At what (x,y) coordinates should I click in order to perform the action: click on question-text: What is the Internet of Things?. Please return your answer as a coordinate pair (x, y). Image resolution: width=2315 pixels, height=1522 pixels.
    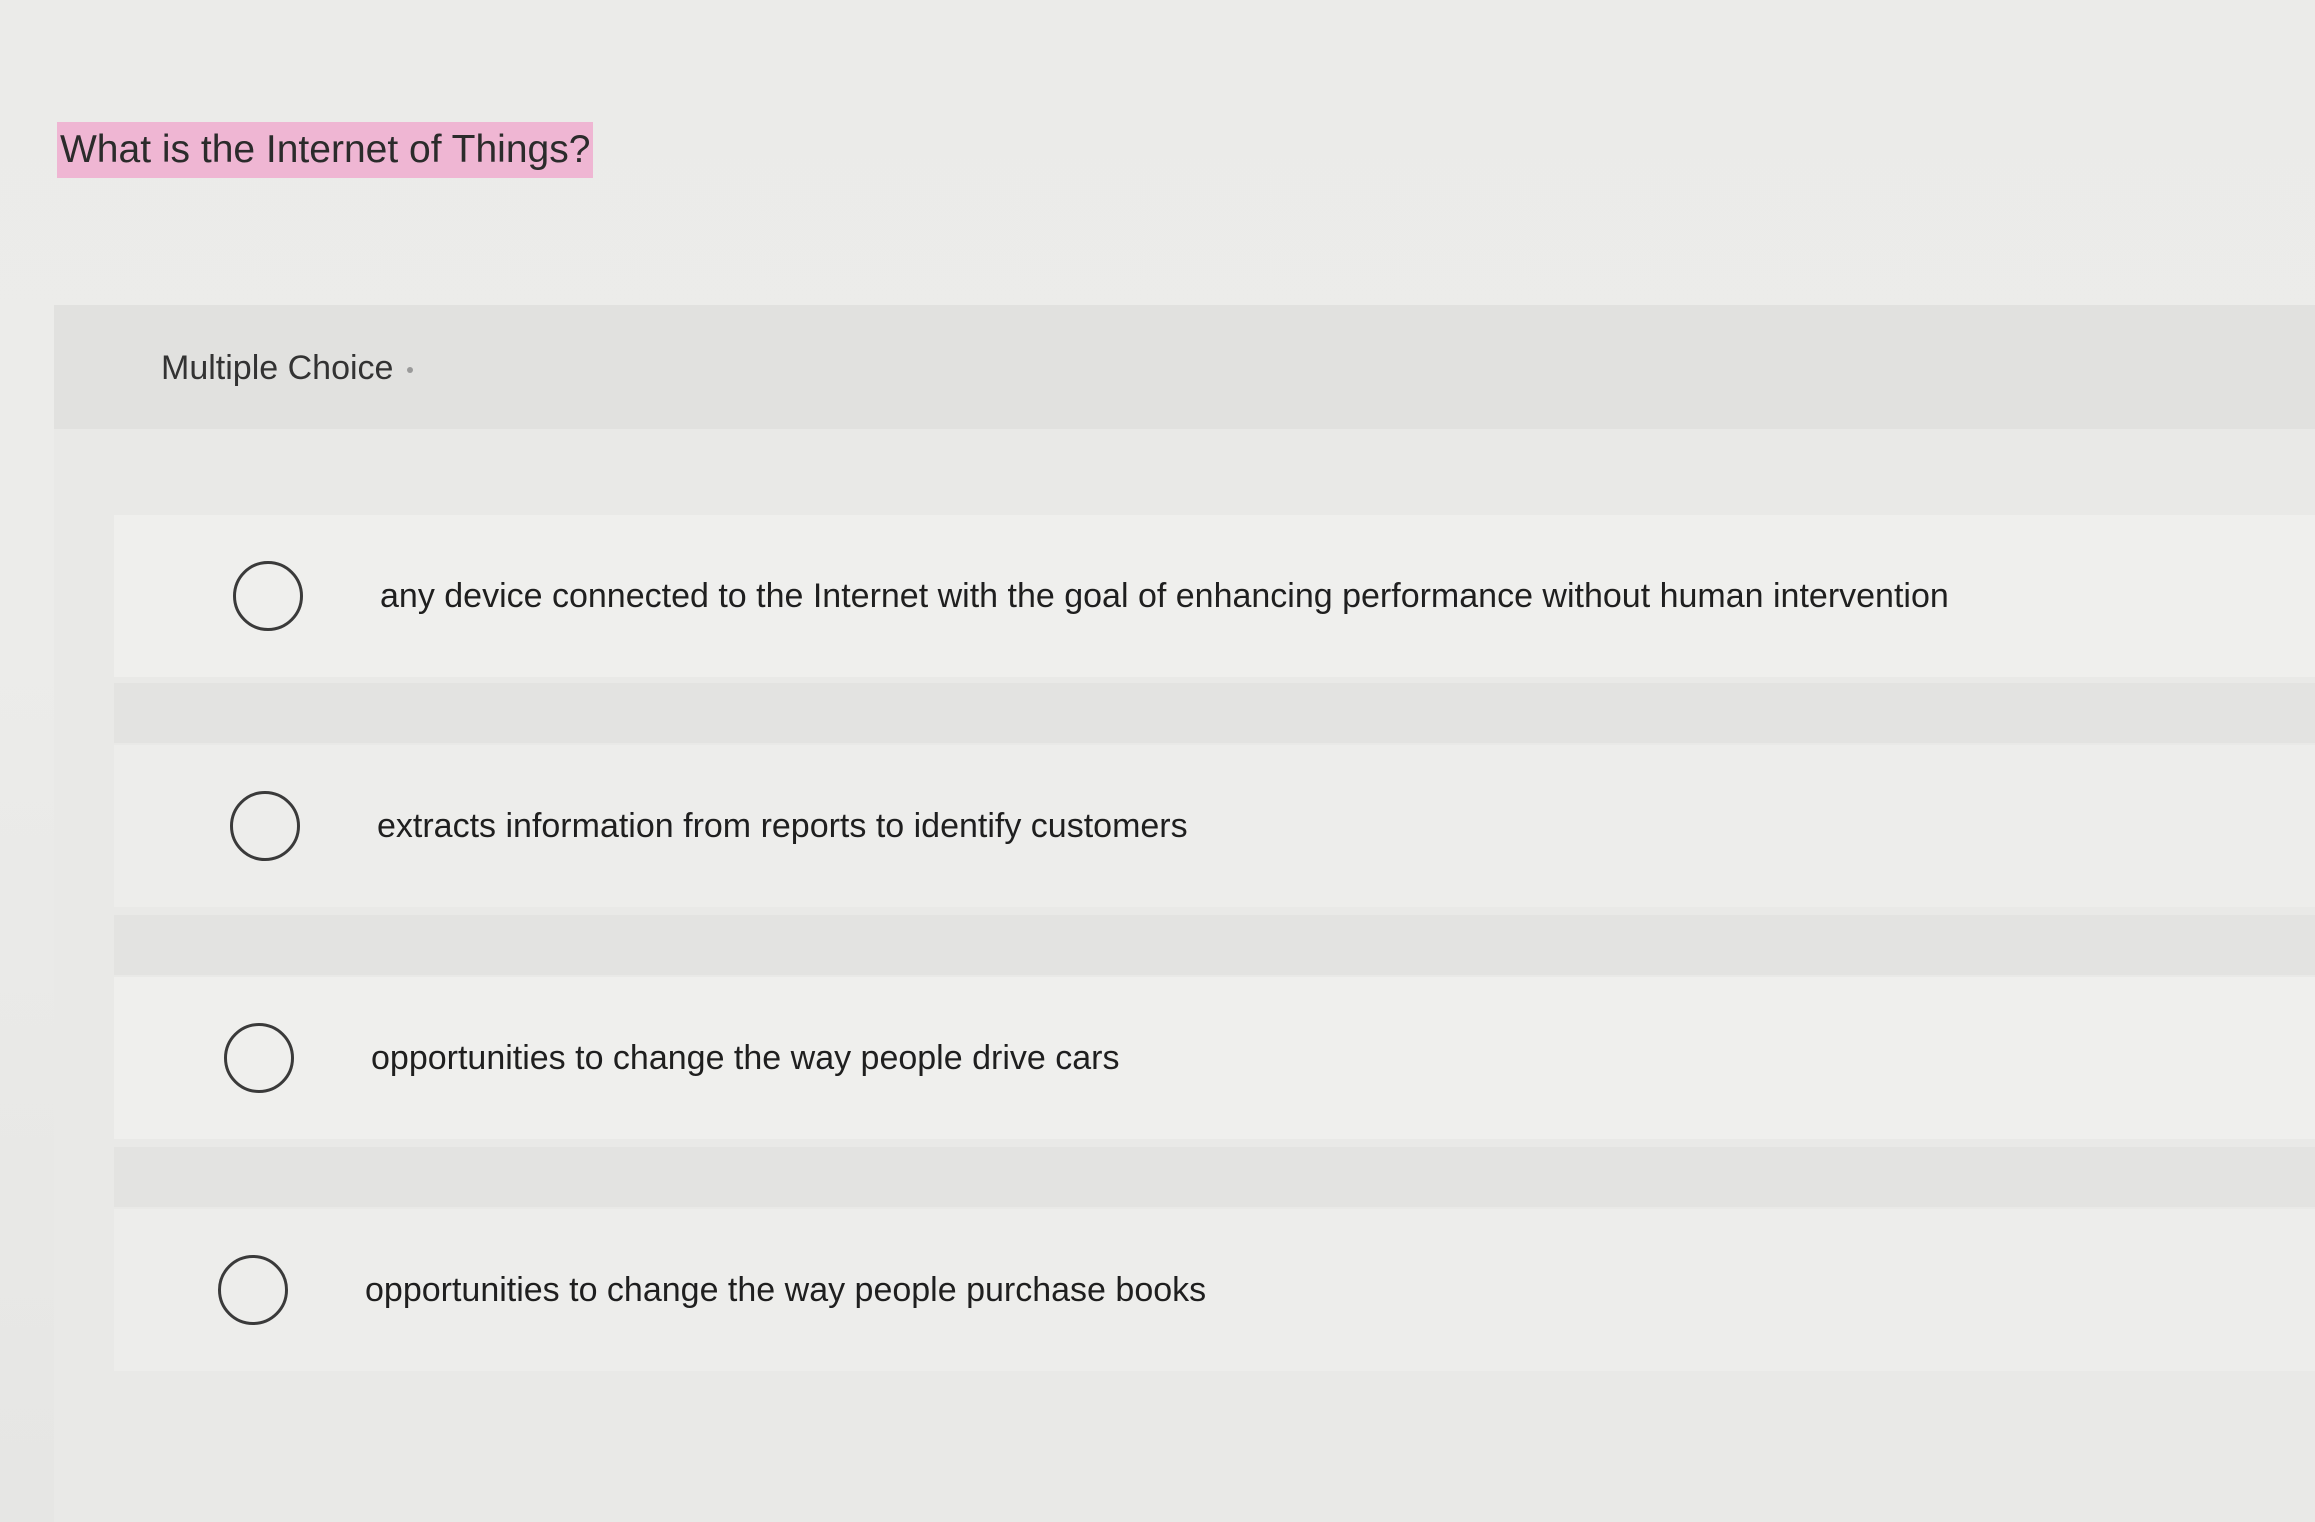
    Looking at the image, I should click on (325, 150).